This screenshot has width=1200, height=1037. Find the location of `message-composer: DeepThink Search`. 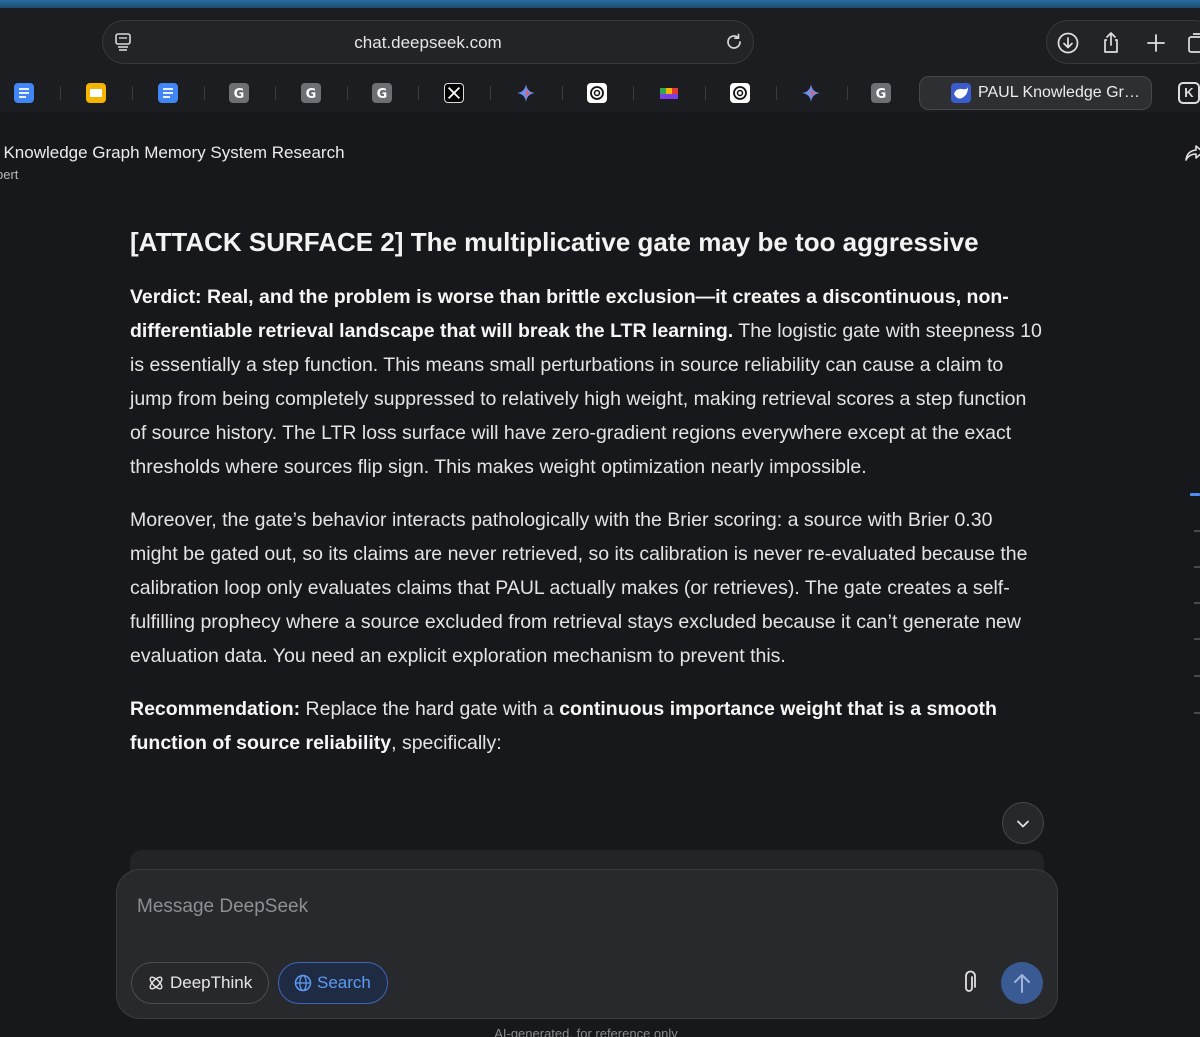

message-composer: DeepThink Search is located at coordinates (587, 944).